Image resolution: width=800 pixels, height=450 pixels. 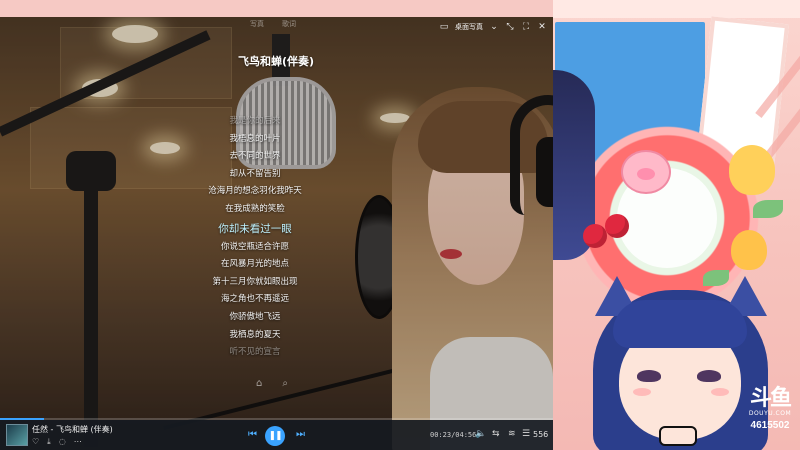 What do you see at coordinates (255, 353) in the screenshot?
I see `lyric-line: 听不见的宣言` at bounding box center [255, 353].